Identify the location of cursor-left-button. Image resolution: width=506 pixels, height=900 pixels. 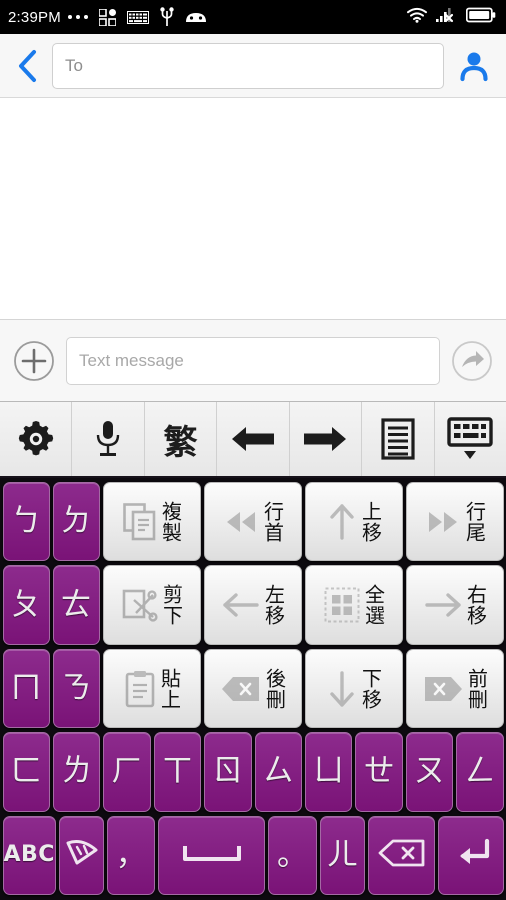
(253, 439).